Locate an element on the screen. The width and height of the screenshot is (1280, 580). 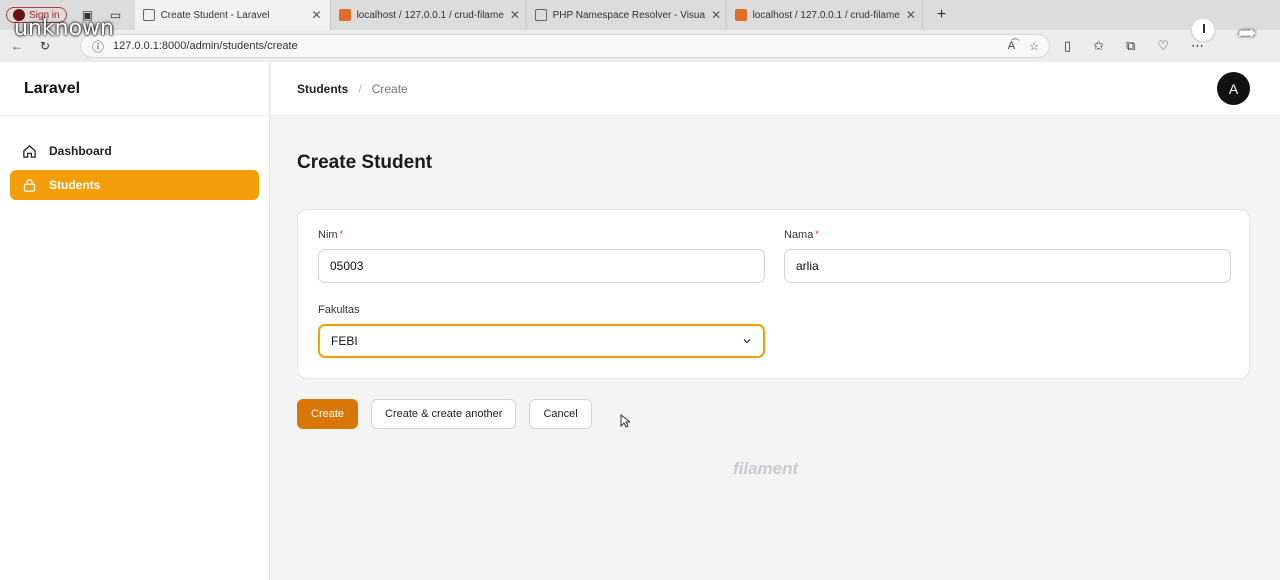
tab-php-namespace: PHP Namespace Resolver - Visua ✕ is located at coordinates (627, 15).